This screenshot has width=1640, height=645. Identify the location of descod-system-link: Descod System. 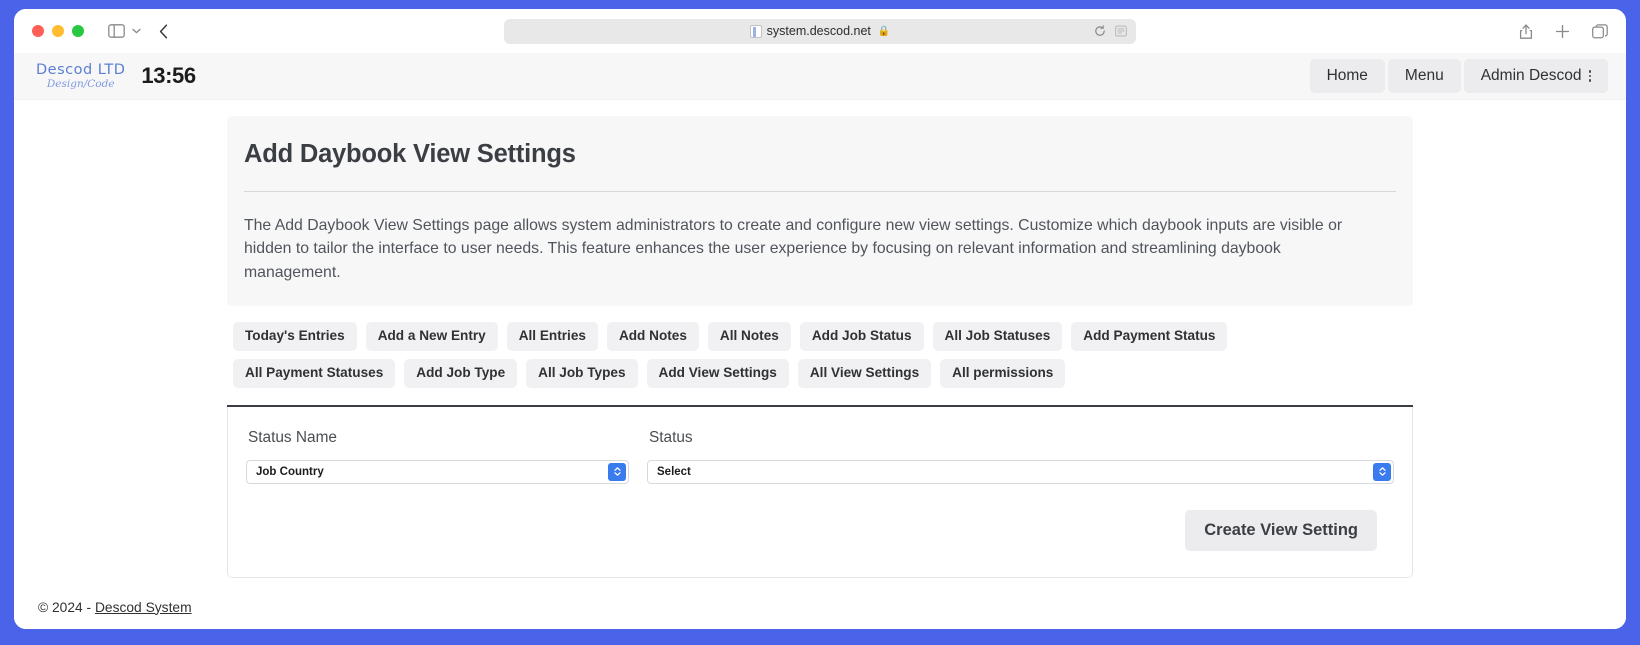
(143, 607).